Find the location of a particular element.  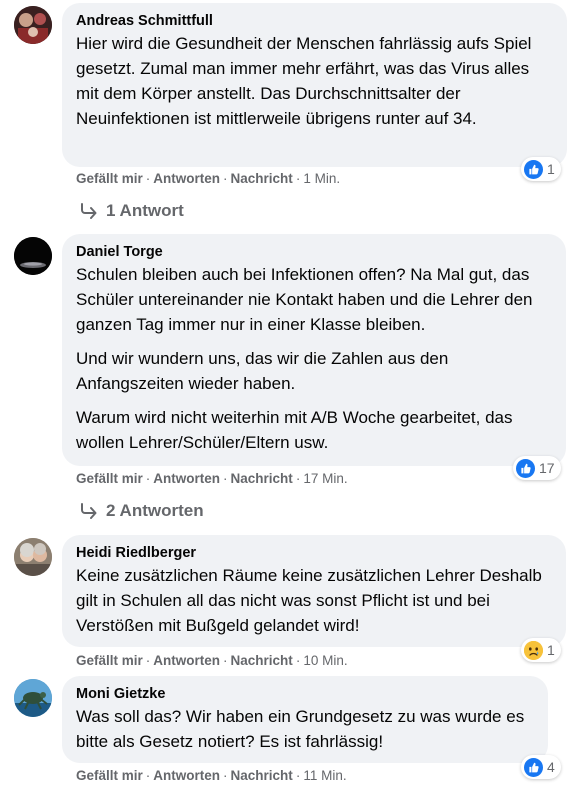

replies-label: 2 Antworten is located at coordinates (155, 510).